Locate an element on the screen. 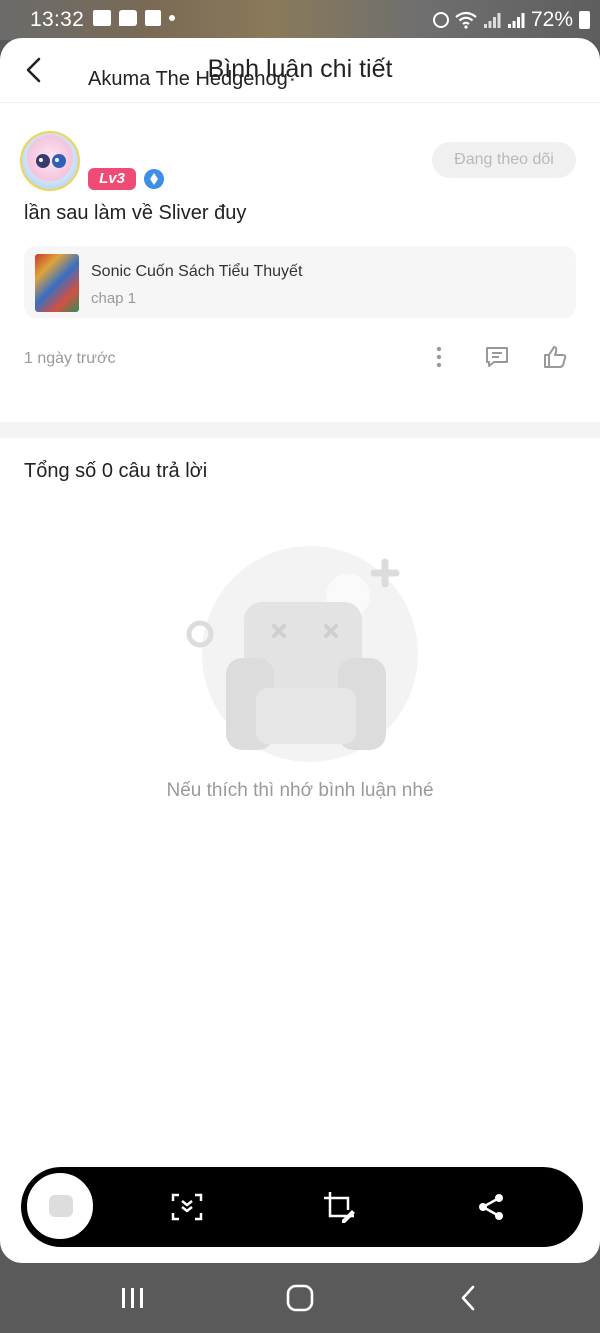 This screenshot has width=600, height=1333. crop-edit-icon is located at coordinates (339, 1207).